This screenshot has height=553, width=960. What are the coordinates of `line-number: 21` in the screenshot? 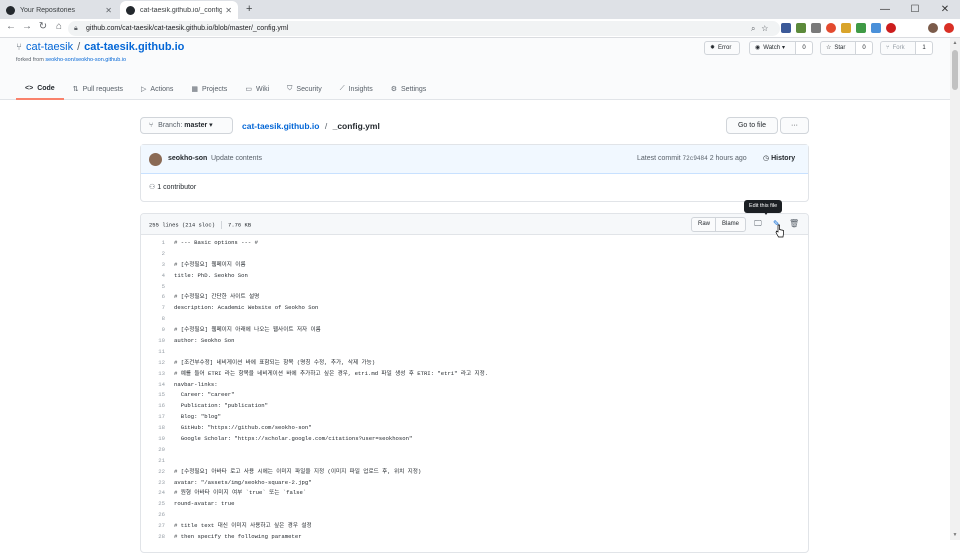 It's located at (153, 461).